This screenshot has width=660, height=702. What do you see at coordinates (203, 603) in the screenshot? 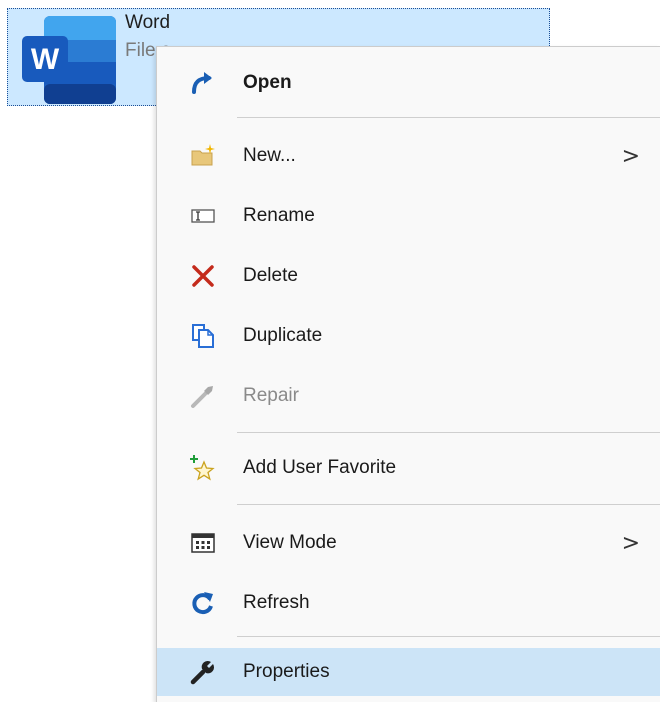
I see `refresh-icon` at bounding box center [203, 603].